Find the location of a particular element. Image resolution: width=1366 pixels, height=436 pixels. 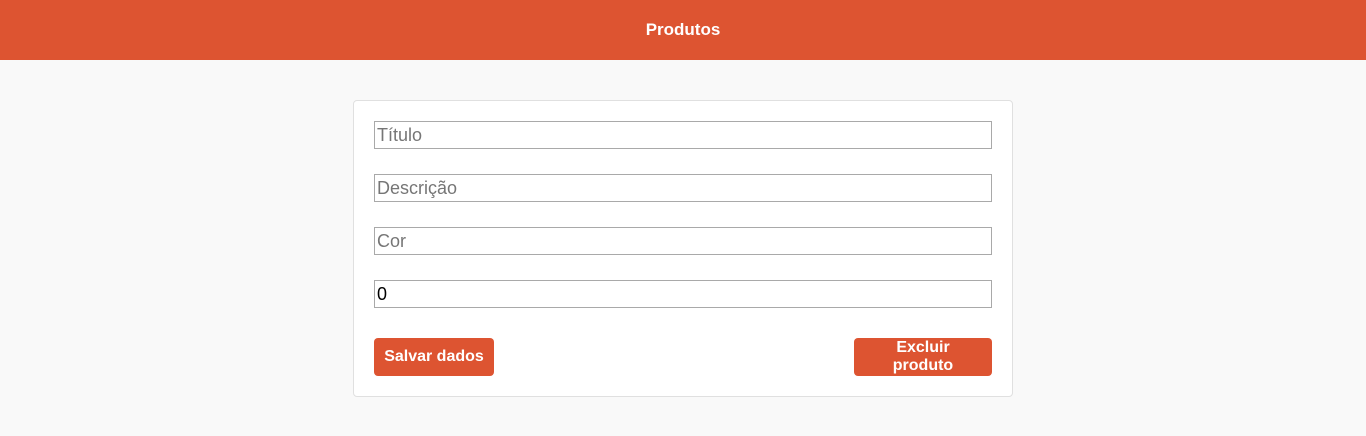

price-input is located at coordinates (683, 294).